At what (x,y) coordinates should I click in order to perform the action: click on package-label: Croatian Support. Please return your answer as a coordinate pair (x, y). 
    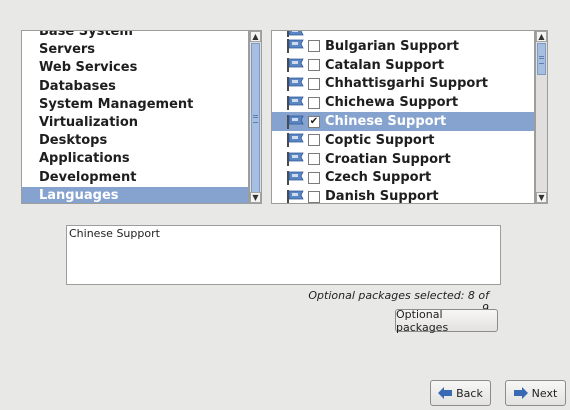
    Looking at the image, I should click on (388, 159).